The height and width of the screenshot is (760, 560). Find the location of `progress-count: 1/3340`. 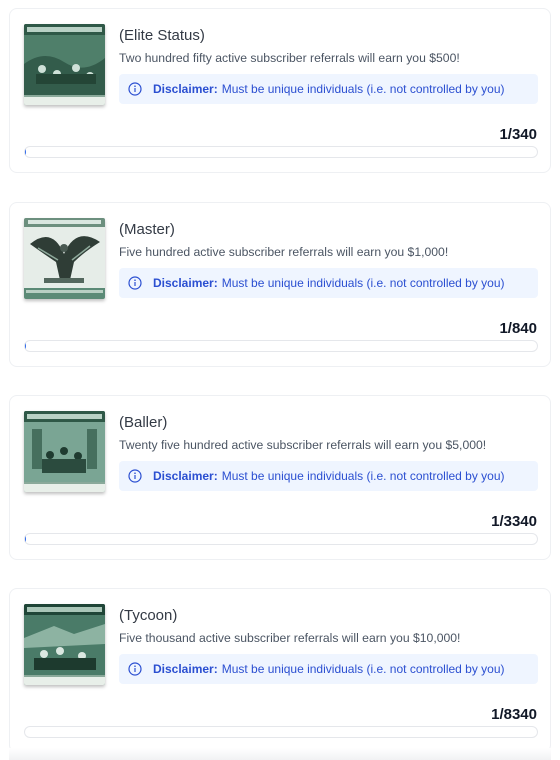

progress-count: 1/3340 is located at coordinates (514, 521).